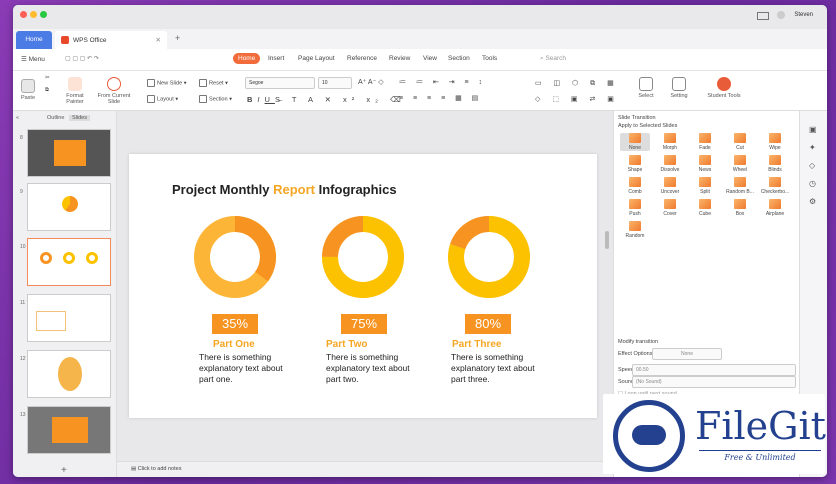 This screenshot has width=836, height=484. What do you see at coordinates (371, 82) in the screenshot?
I see `font-grow-icons: A⁺ A⁻ ◇` at bounding box center [371, 82].